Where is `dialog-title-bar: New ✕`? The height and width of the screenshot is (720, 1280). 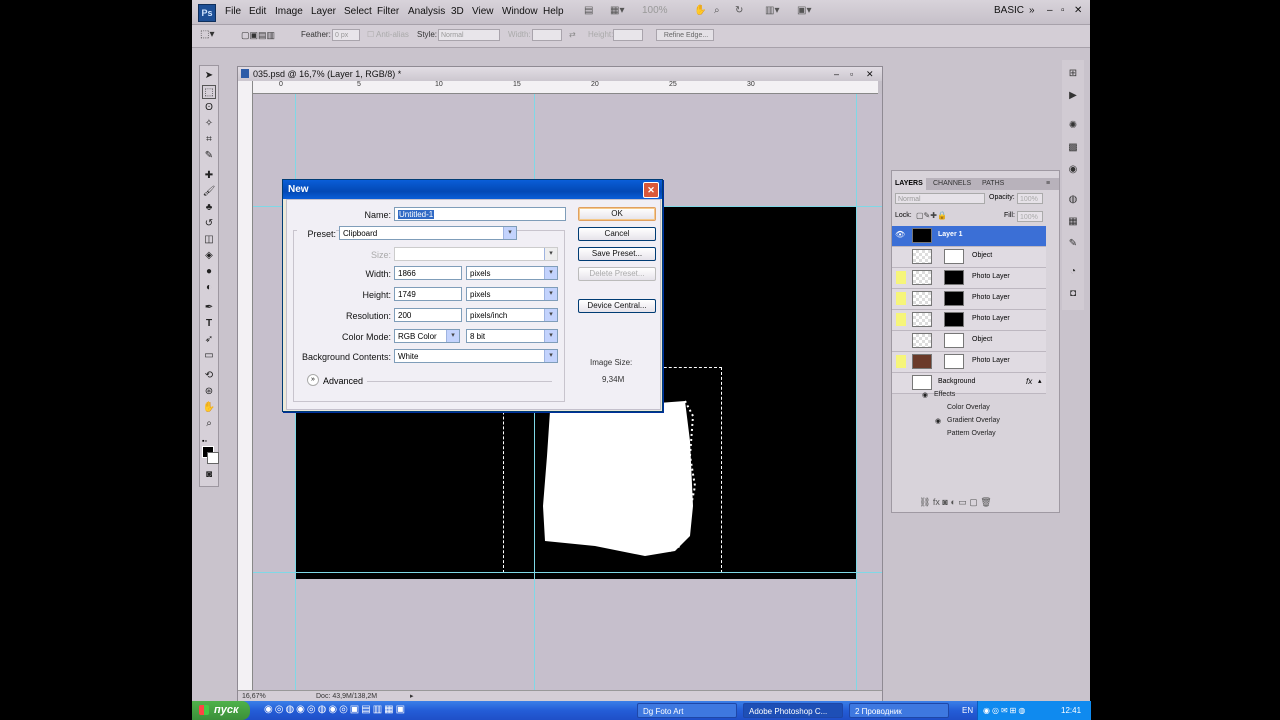
dialog-title-bar: New ✕ is located at coordinates (472, 189).